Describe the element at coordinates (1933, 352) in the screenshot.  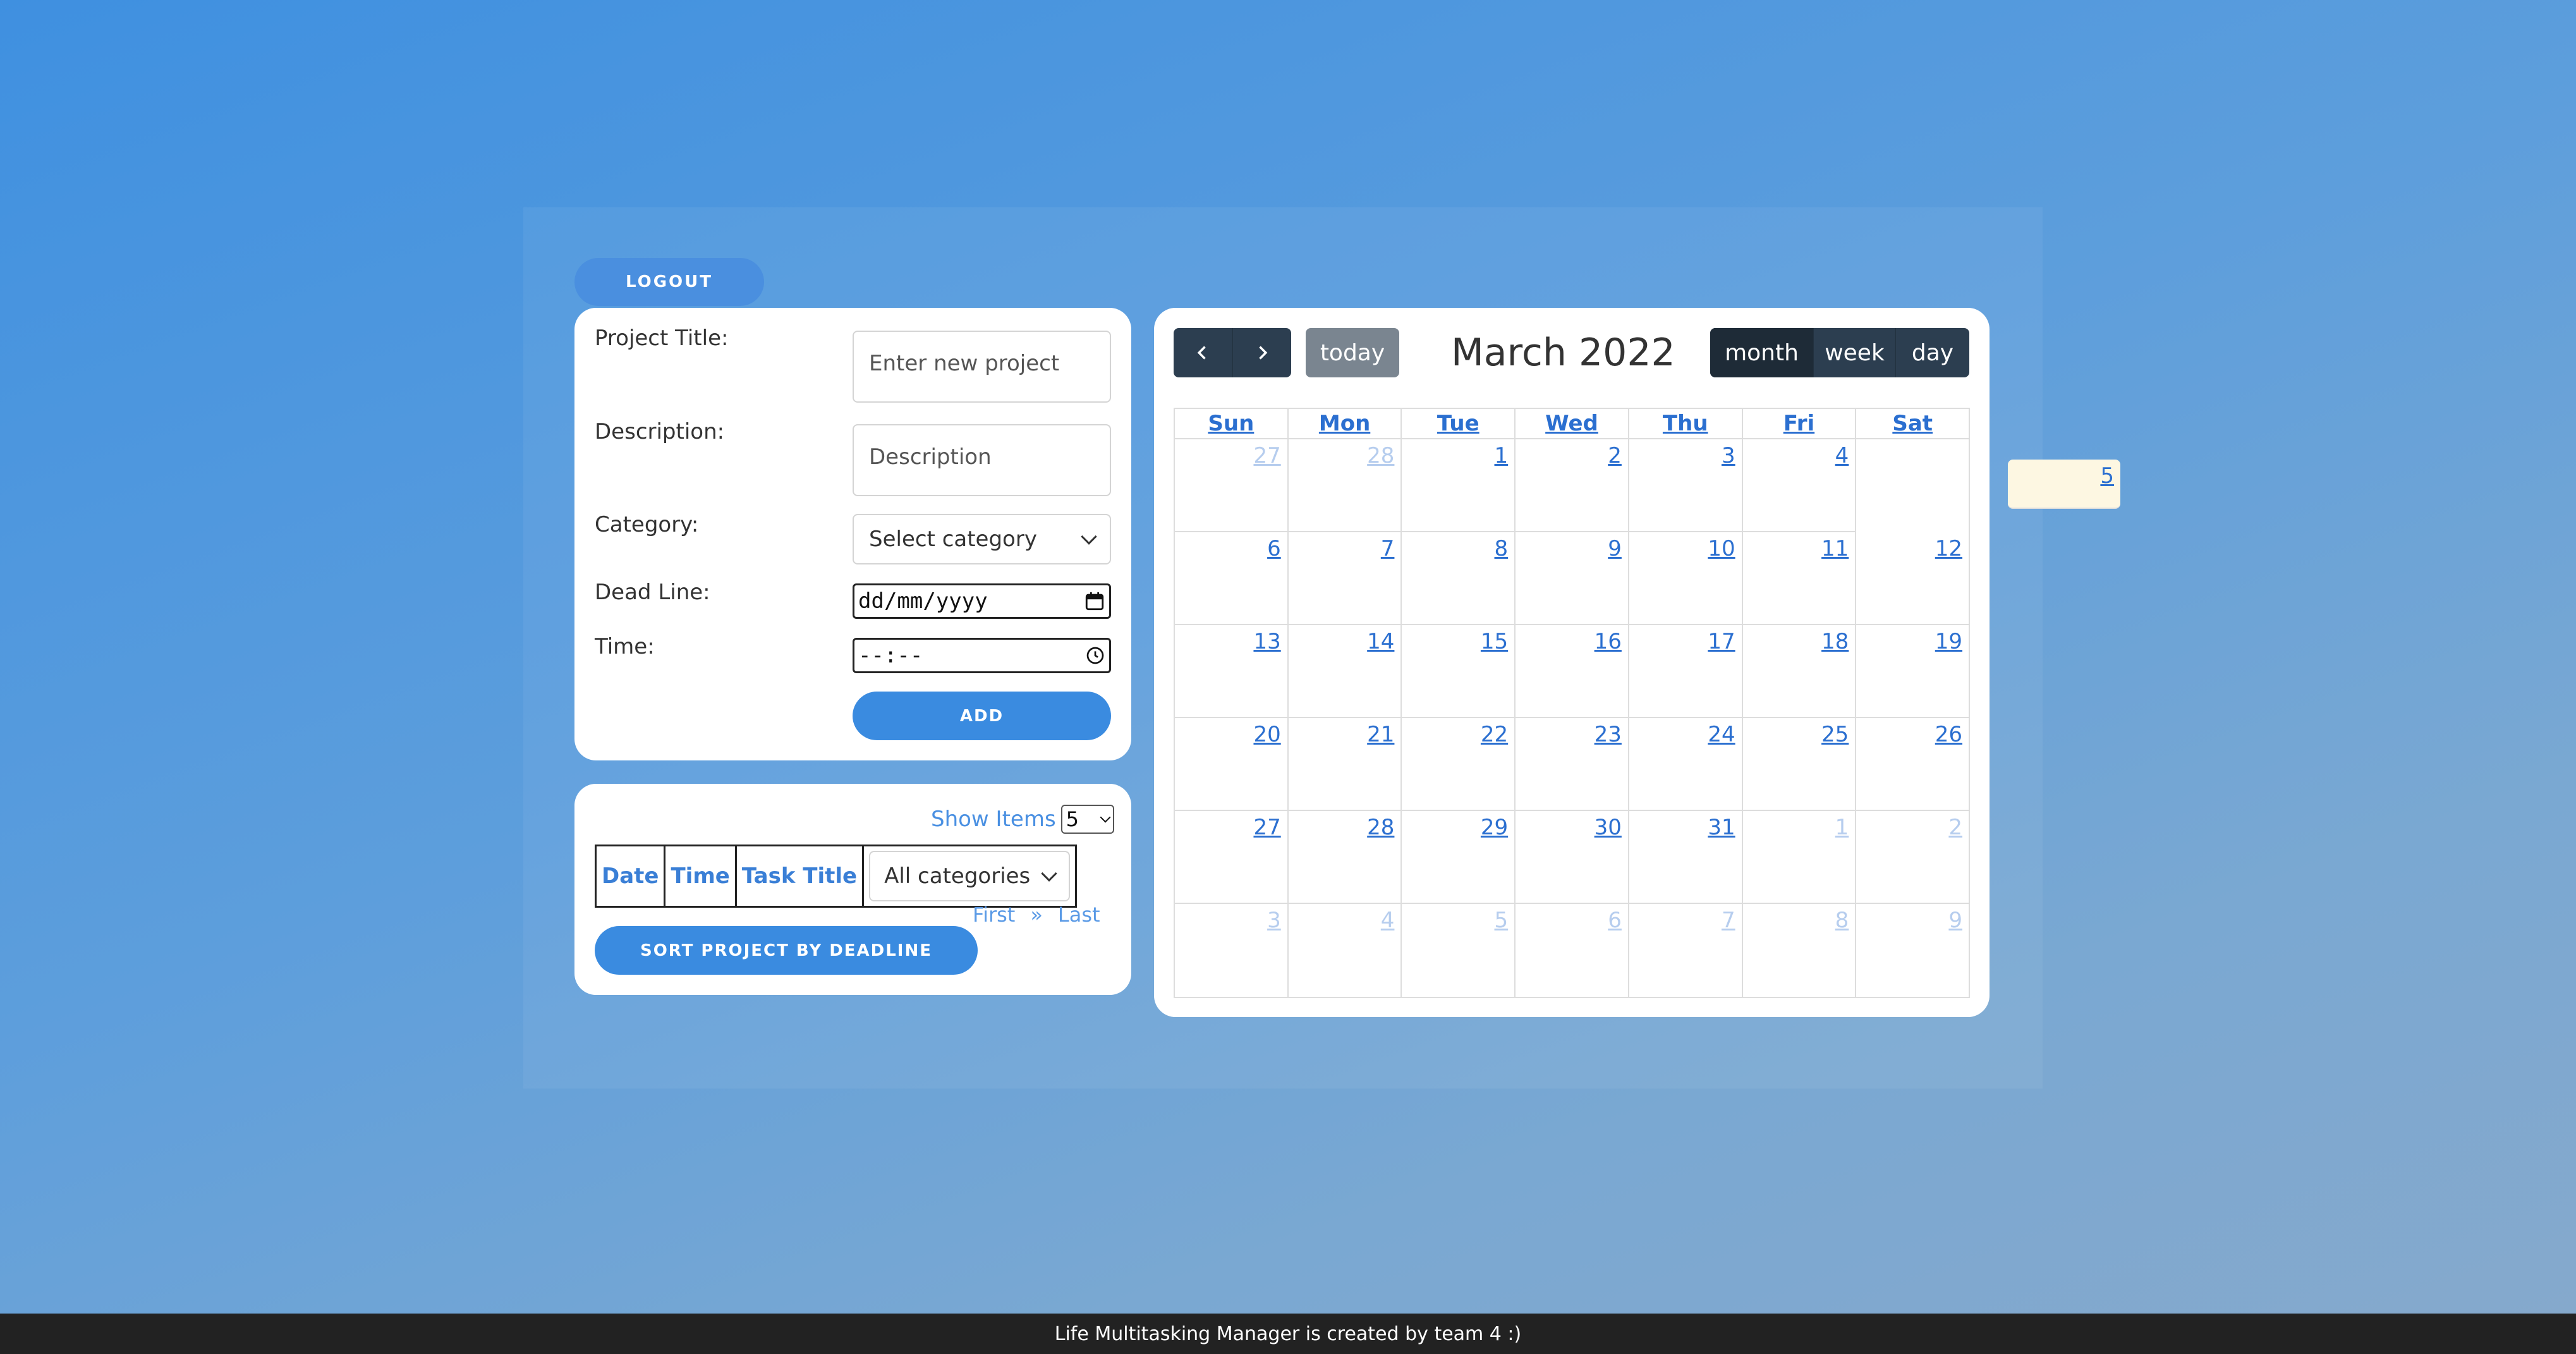
I see `view-day-button: day` at that location.